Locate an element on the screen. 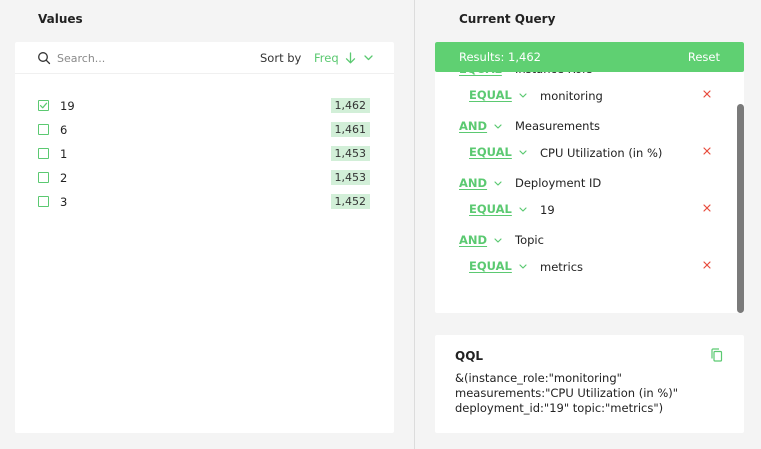 This screenshot has height=449, width=761. clause-field-name: Instance Role is located at coordinates (553, 74).